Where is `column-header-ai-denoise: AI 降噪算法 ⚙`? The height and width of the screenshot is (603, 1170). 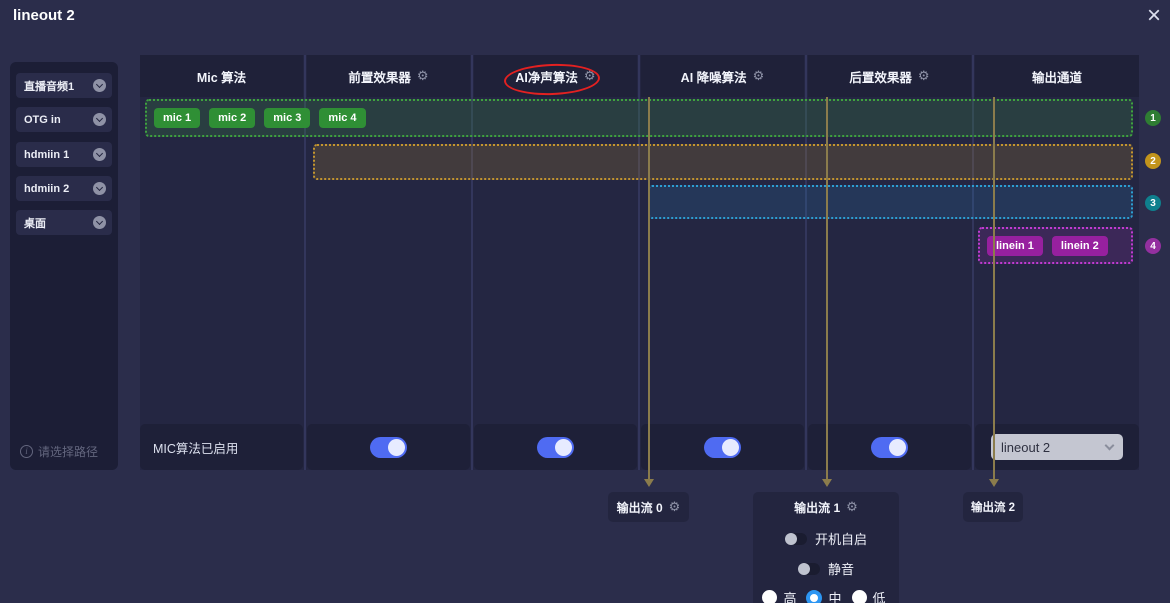 column-header-ai-denoise: AI 降噪算法 ⚙ is located at coordinates (722, 76).